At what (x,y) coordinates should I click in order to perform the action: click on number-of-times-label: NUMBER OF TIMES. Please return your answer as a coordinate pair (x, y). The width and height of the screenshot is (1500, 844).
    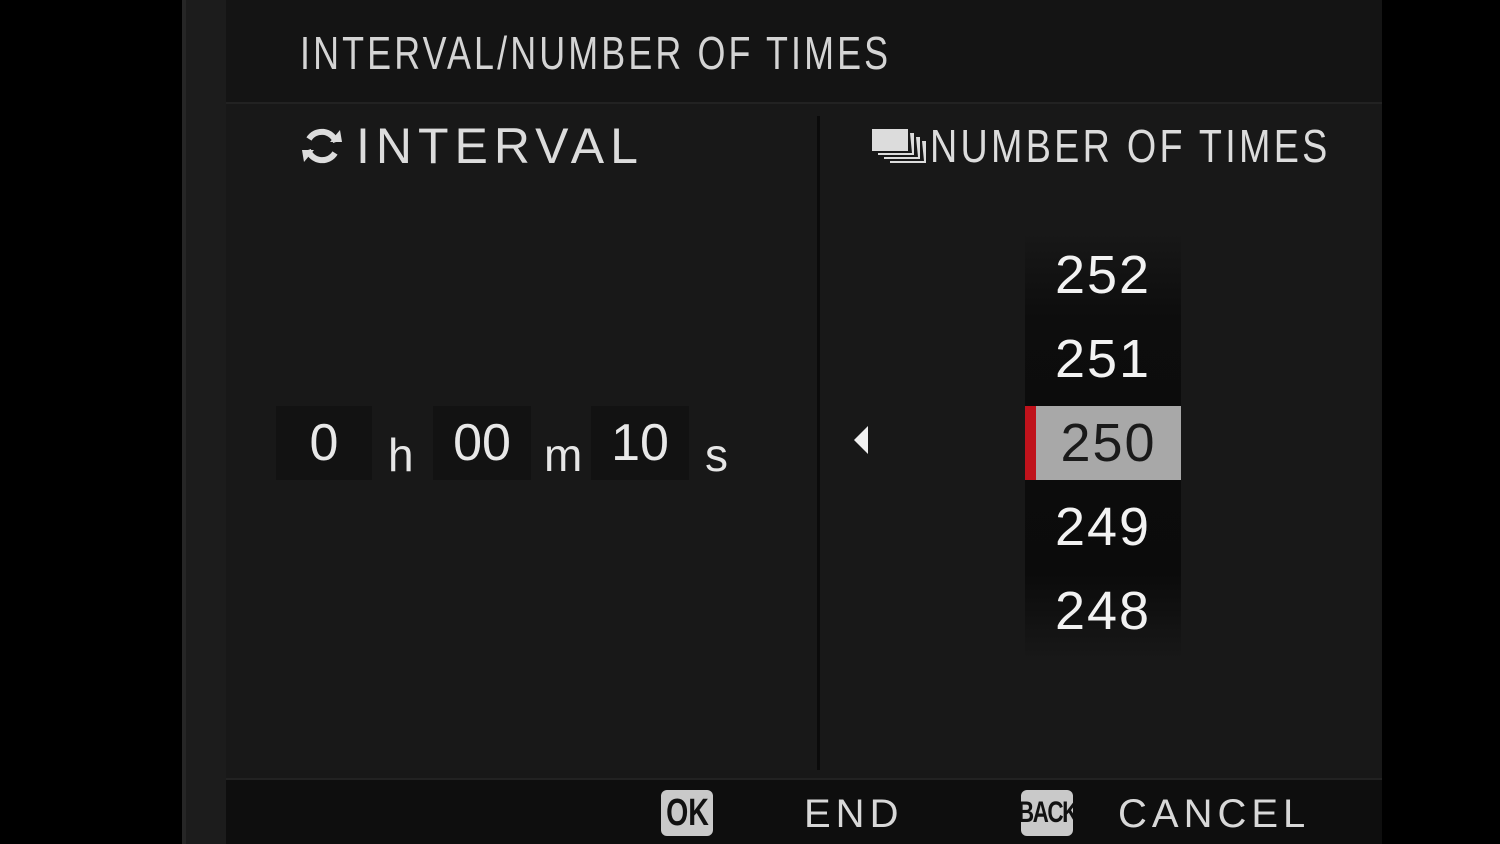
    Looking at the image, I should click on (1130, 146).